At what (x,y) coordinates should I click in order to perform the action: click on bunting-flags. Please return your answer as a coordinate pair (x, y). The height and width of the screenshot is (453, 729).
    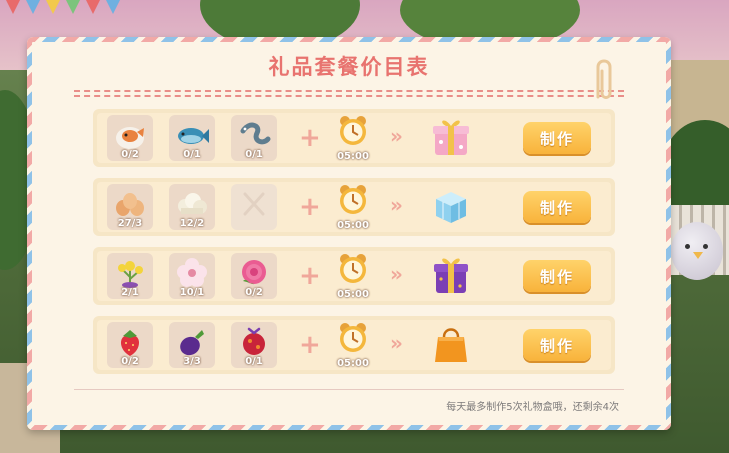
    Looking at the image, I should click on (75, 10).